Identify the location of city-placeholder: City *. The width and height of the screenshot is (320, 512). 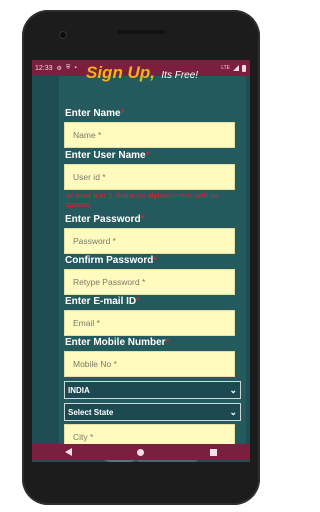
(83, 437).